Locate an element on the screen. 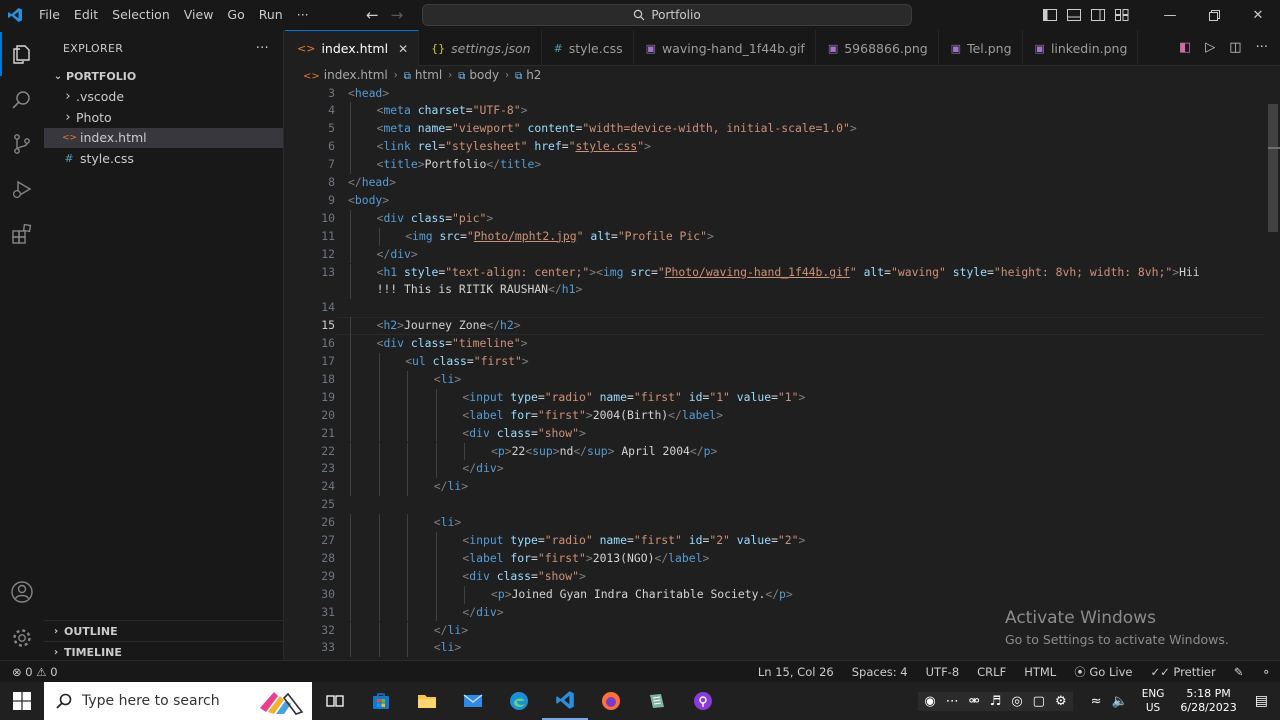  tab-index-html: <> index.html ✕ is located at coordinates (352, 48).